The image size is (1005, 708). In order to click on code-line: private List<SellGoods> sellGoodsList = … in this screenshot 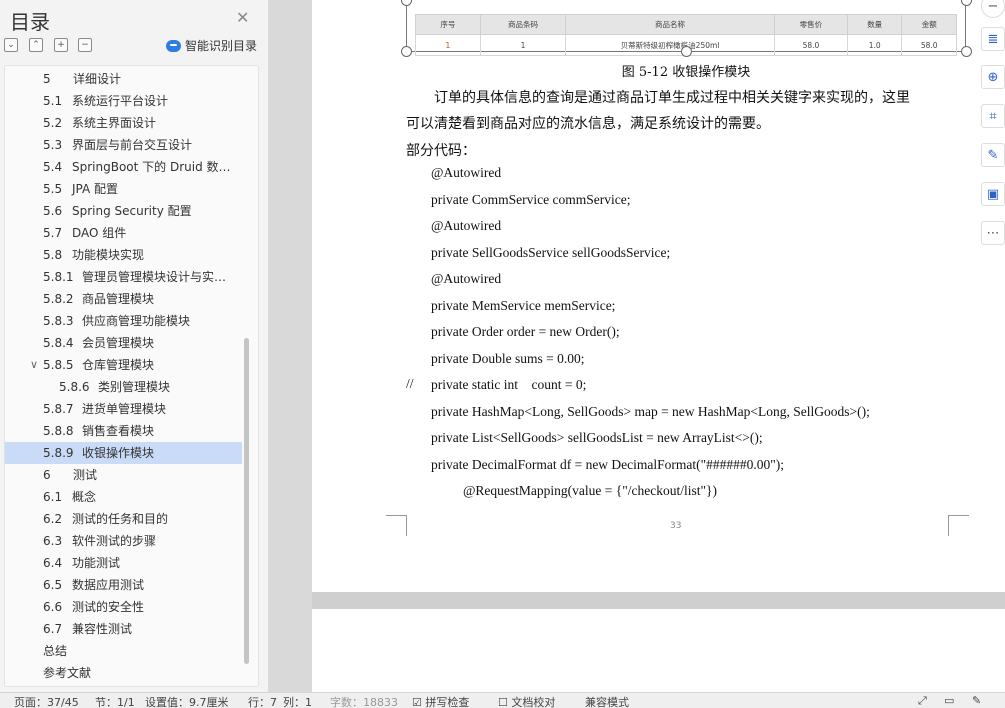, I will do `click(597, 437)`.